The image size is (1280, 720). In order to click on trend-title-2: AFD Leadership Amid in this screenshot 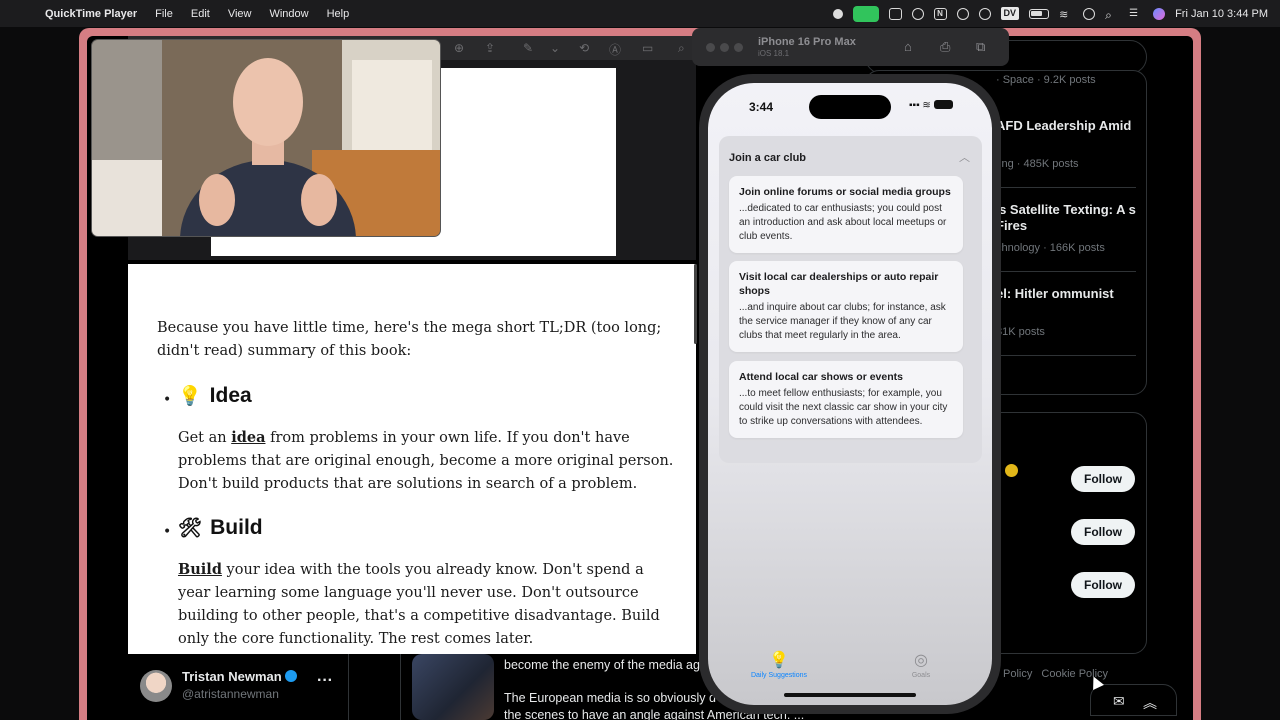, I will do `click(1071, 126)`.